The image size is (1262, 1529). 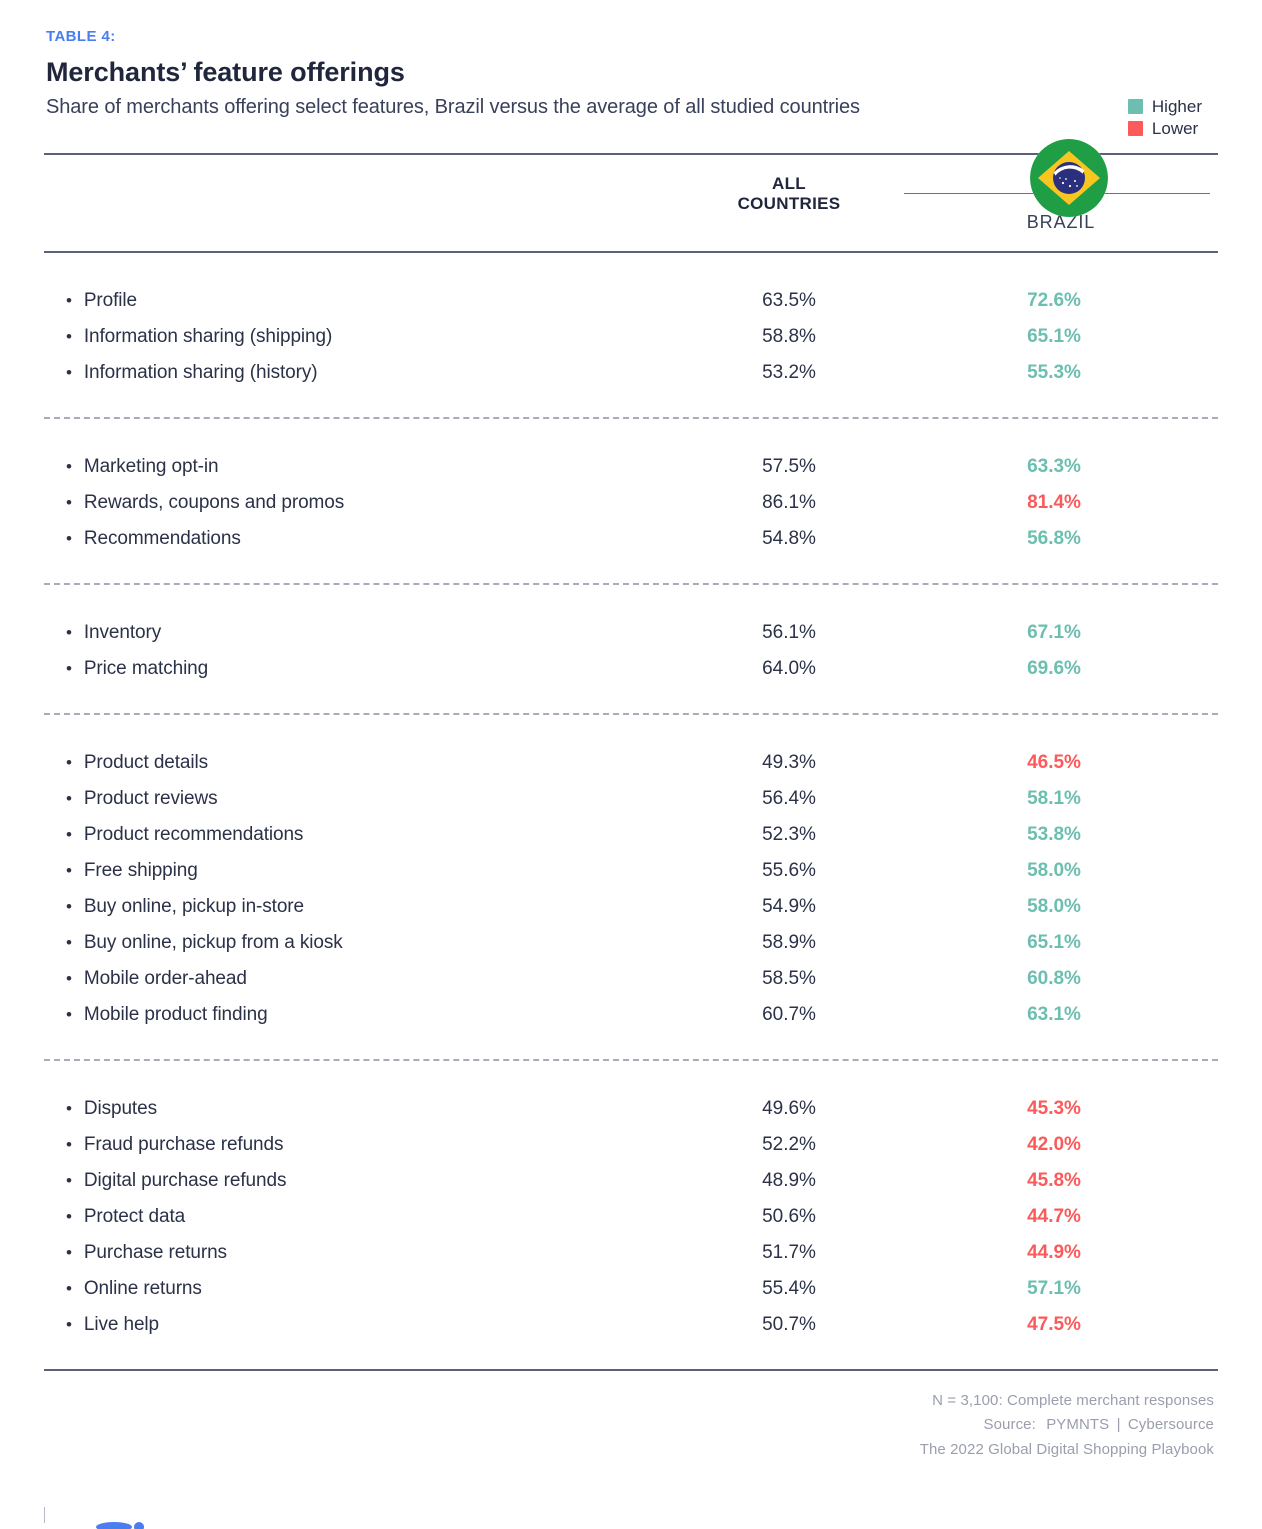 I want to click on footnote-source-cybersource: Cybersource, so click(x=1170, y=1425).